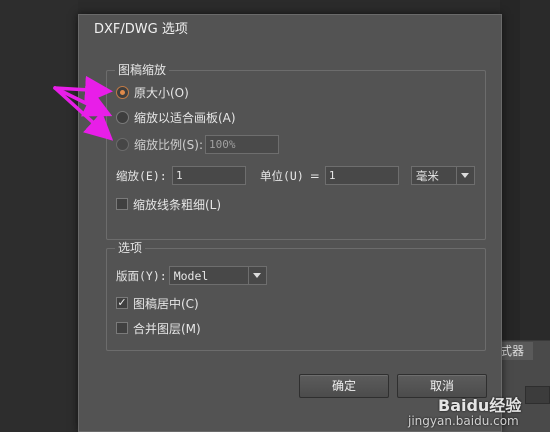  What do you see at coordinates (463, 421) in the screenshot?
I see `watermark-url: jingyan.baidu.com` at bounding box center [463, 421].